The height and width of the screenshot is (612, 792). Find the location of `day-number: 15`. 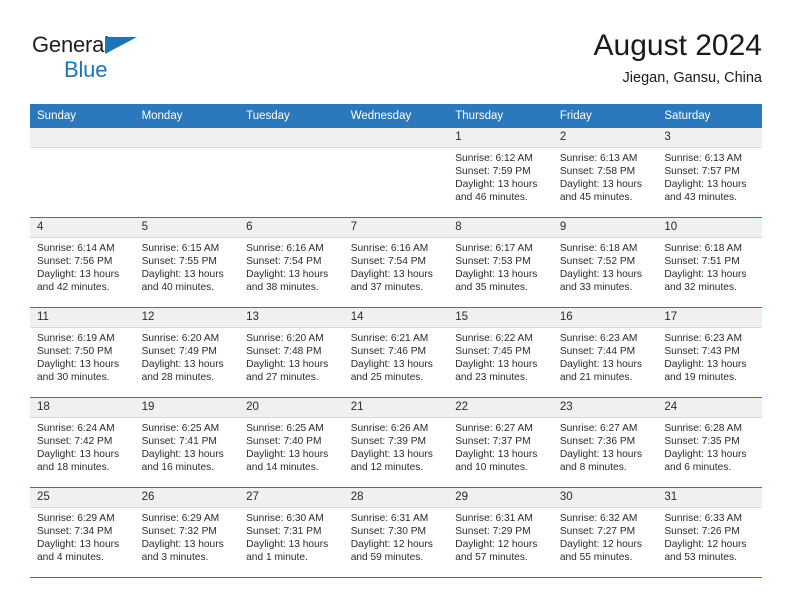

day-number: 15 is located at coordinates (500, 318).